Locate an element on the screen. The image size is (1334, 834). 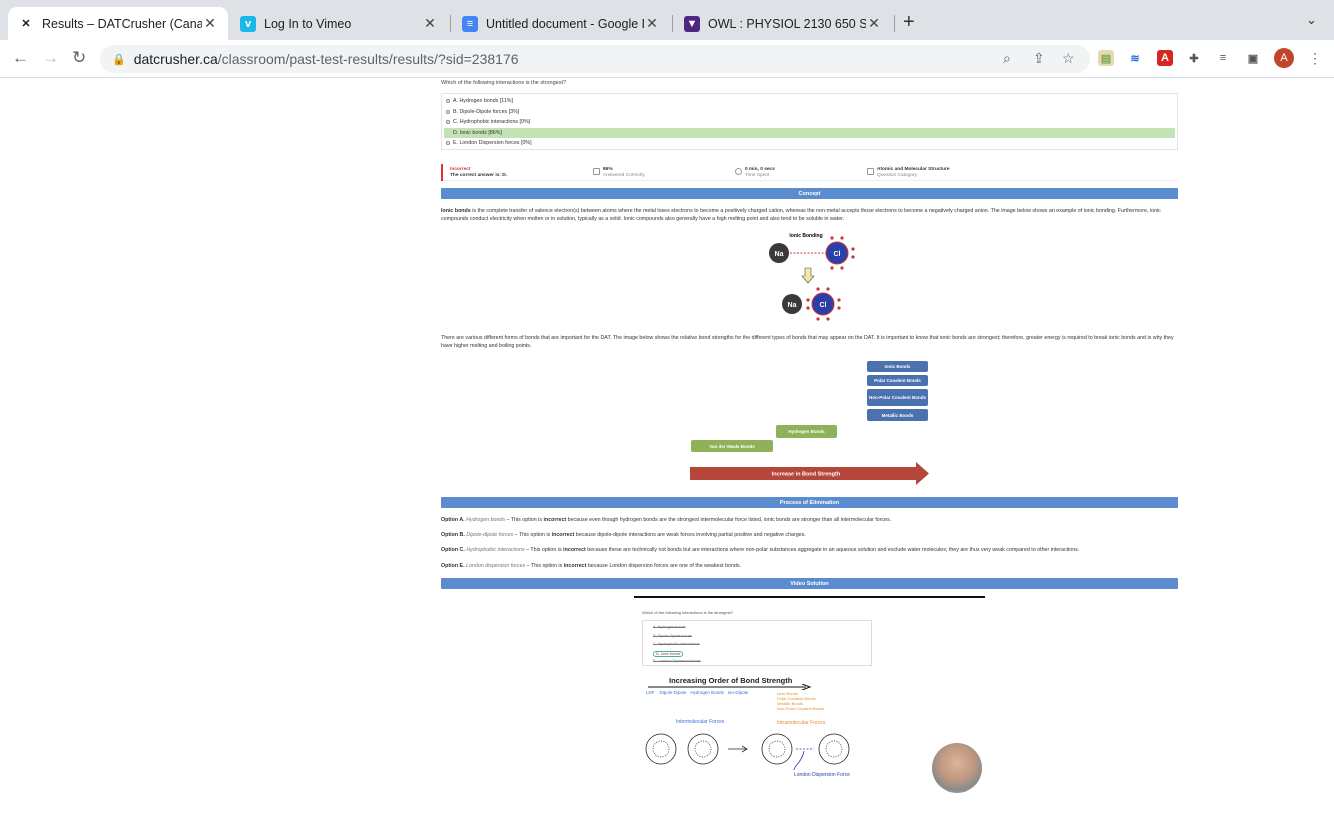
option-label: Option C. is located at coordinates (453, 550).